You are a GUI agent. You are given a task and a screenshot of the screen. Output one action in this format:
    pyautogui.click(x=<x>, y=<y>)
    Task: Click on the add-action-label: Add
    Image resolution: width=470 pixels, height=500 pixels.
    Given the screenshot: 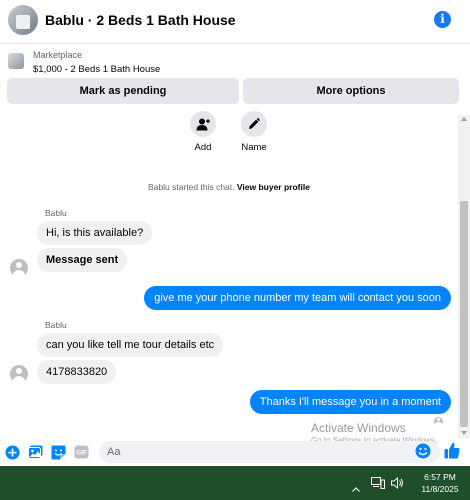 What is the action you would take?
    pyautogui.click(x=203, y=147)
    